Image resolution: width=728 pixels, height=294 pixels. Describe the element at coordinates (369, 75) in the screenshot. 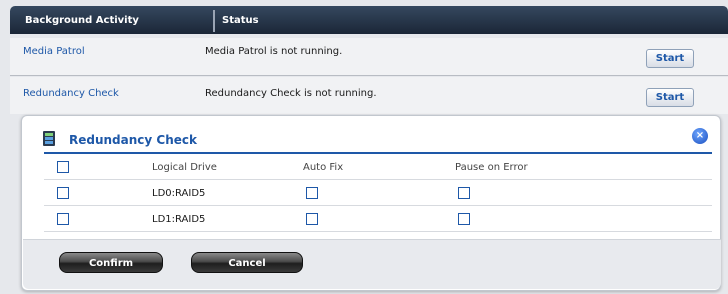

I see `row-divider` at that location.